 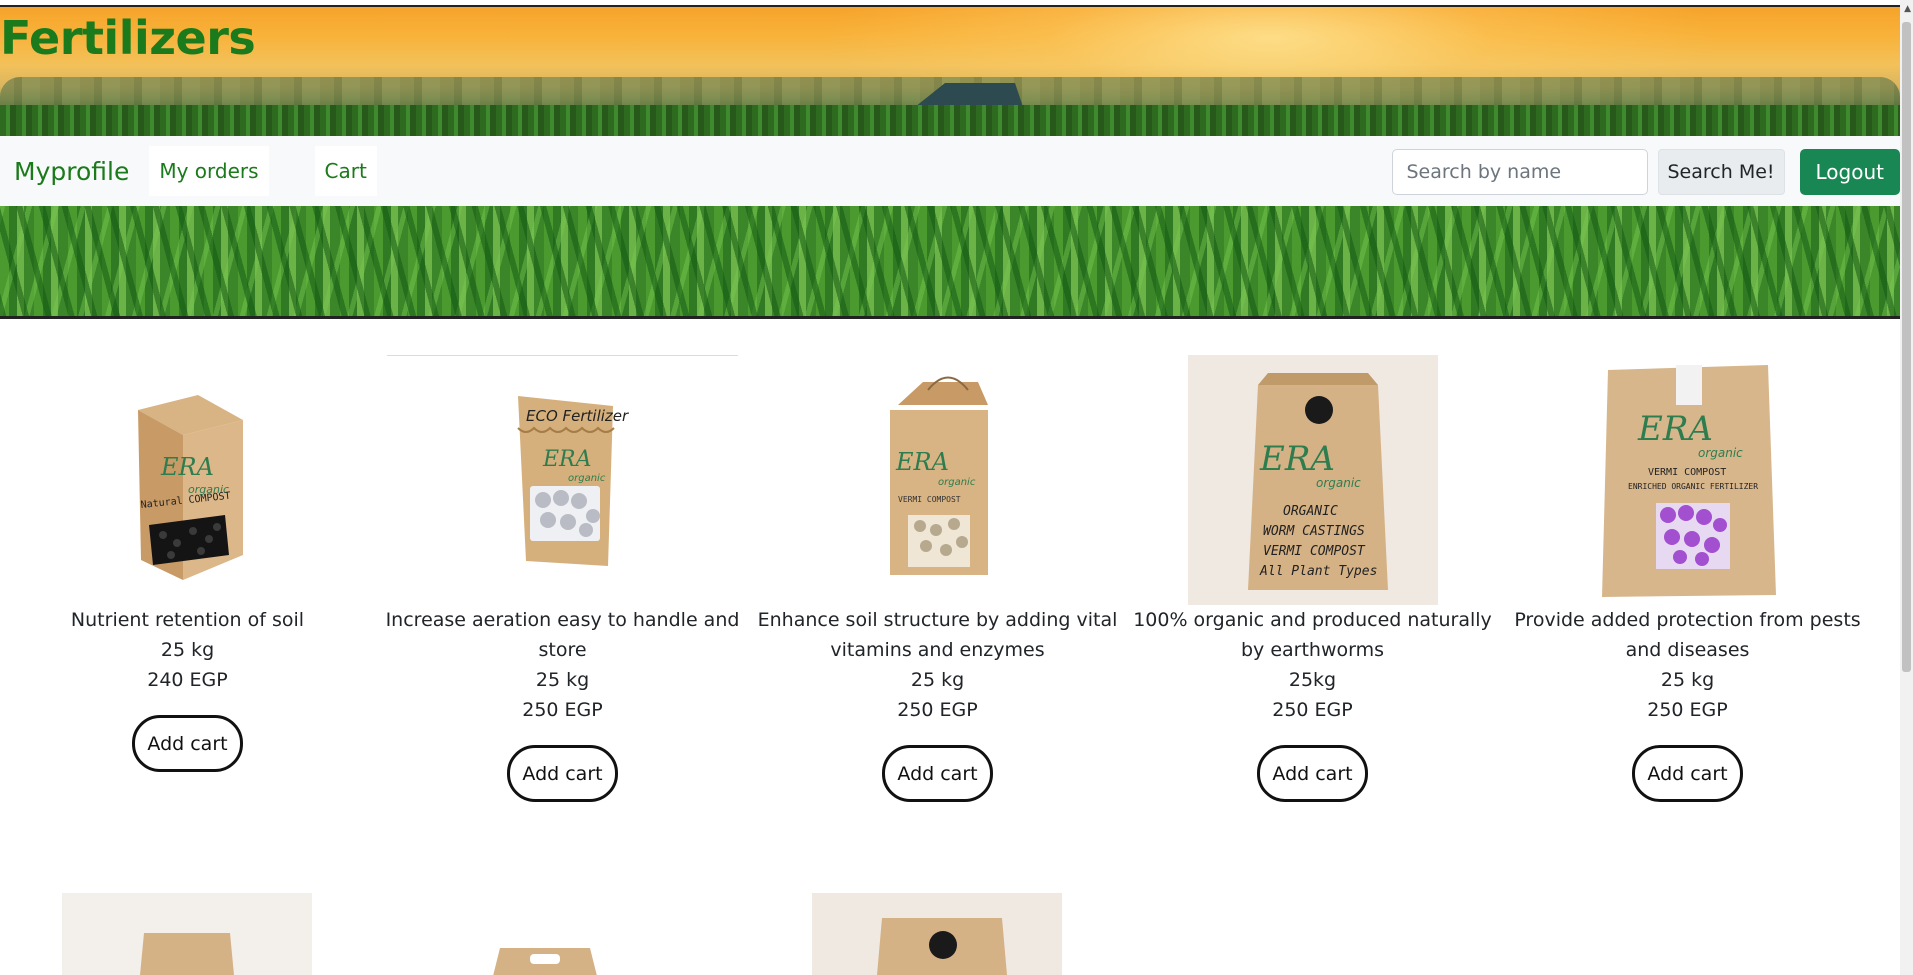 What do you see at coordinates (950, 70) in the screenshot?
I see `header-banner: Fertilizers` at bounding box center [950, 70].